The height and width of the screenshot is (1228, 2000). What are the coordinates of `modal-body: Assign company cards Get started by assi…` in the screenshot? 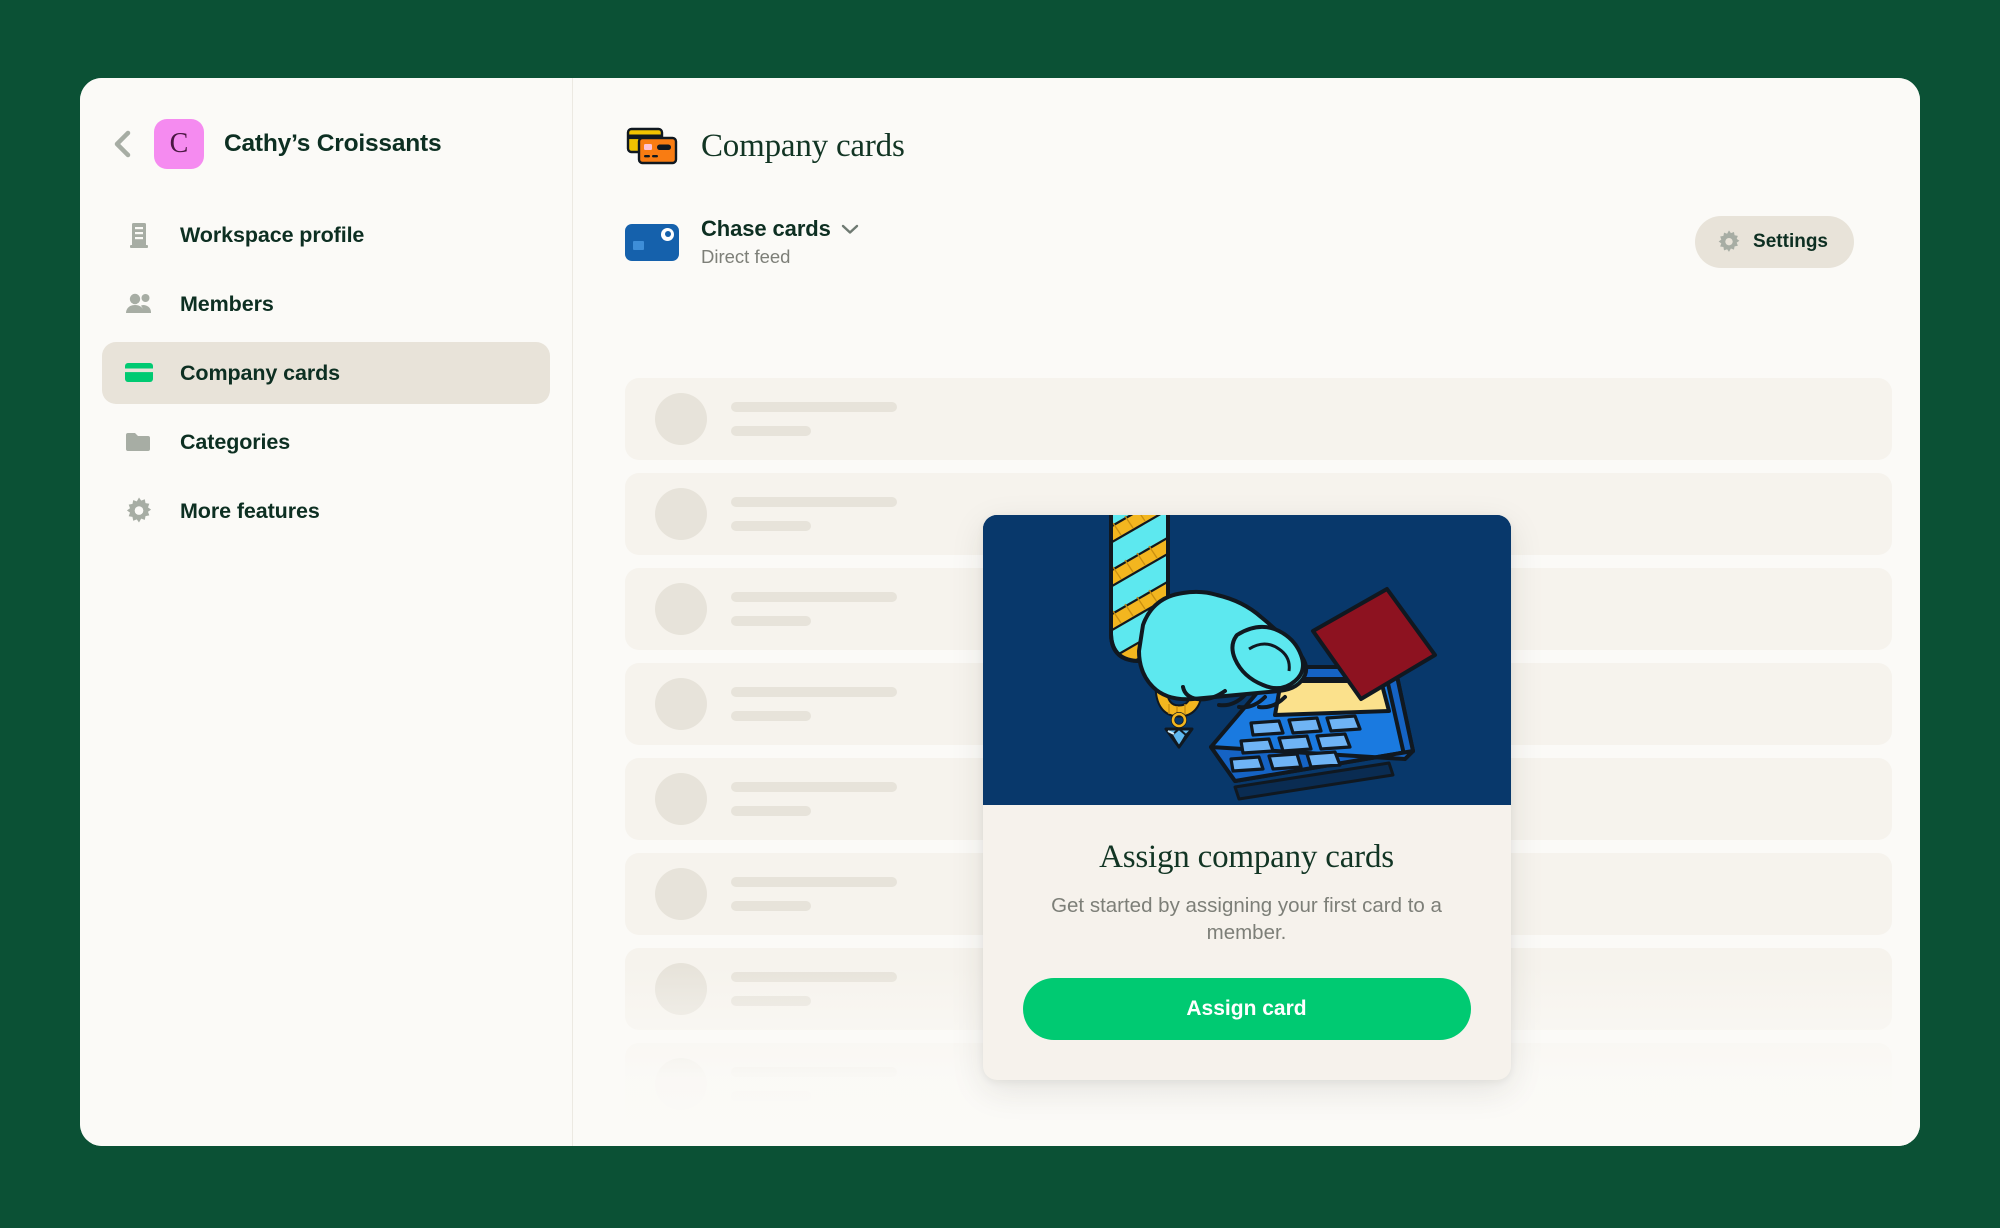 It's located at (1247, 942).